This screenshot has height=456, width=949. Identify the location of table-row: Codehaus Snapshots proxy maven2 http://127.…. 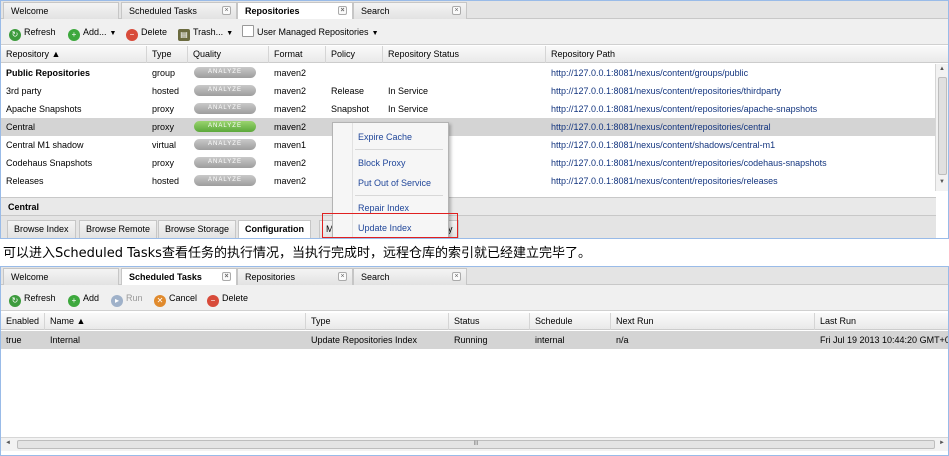
(468, 163).